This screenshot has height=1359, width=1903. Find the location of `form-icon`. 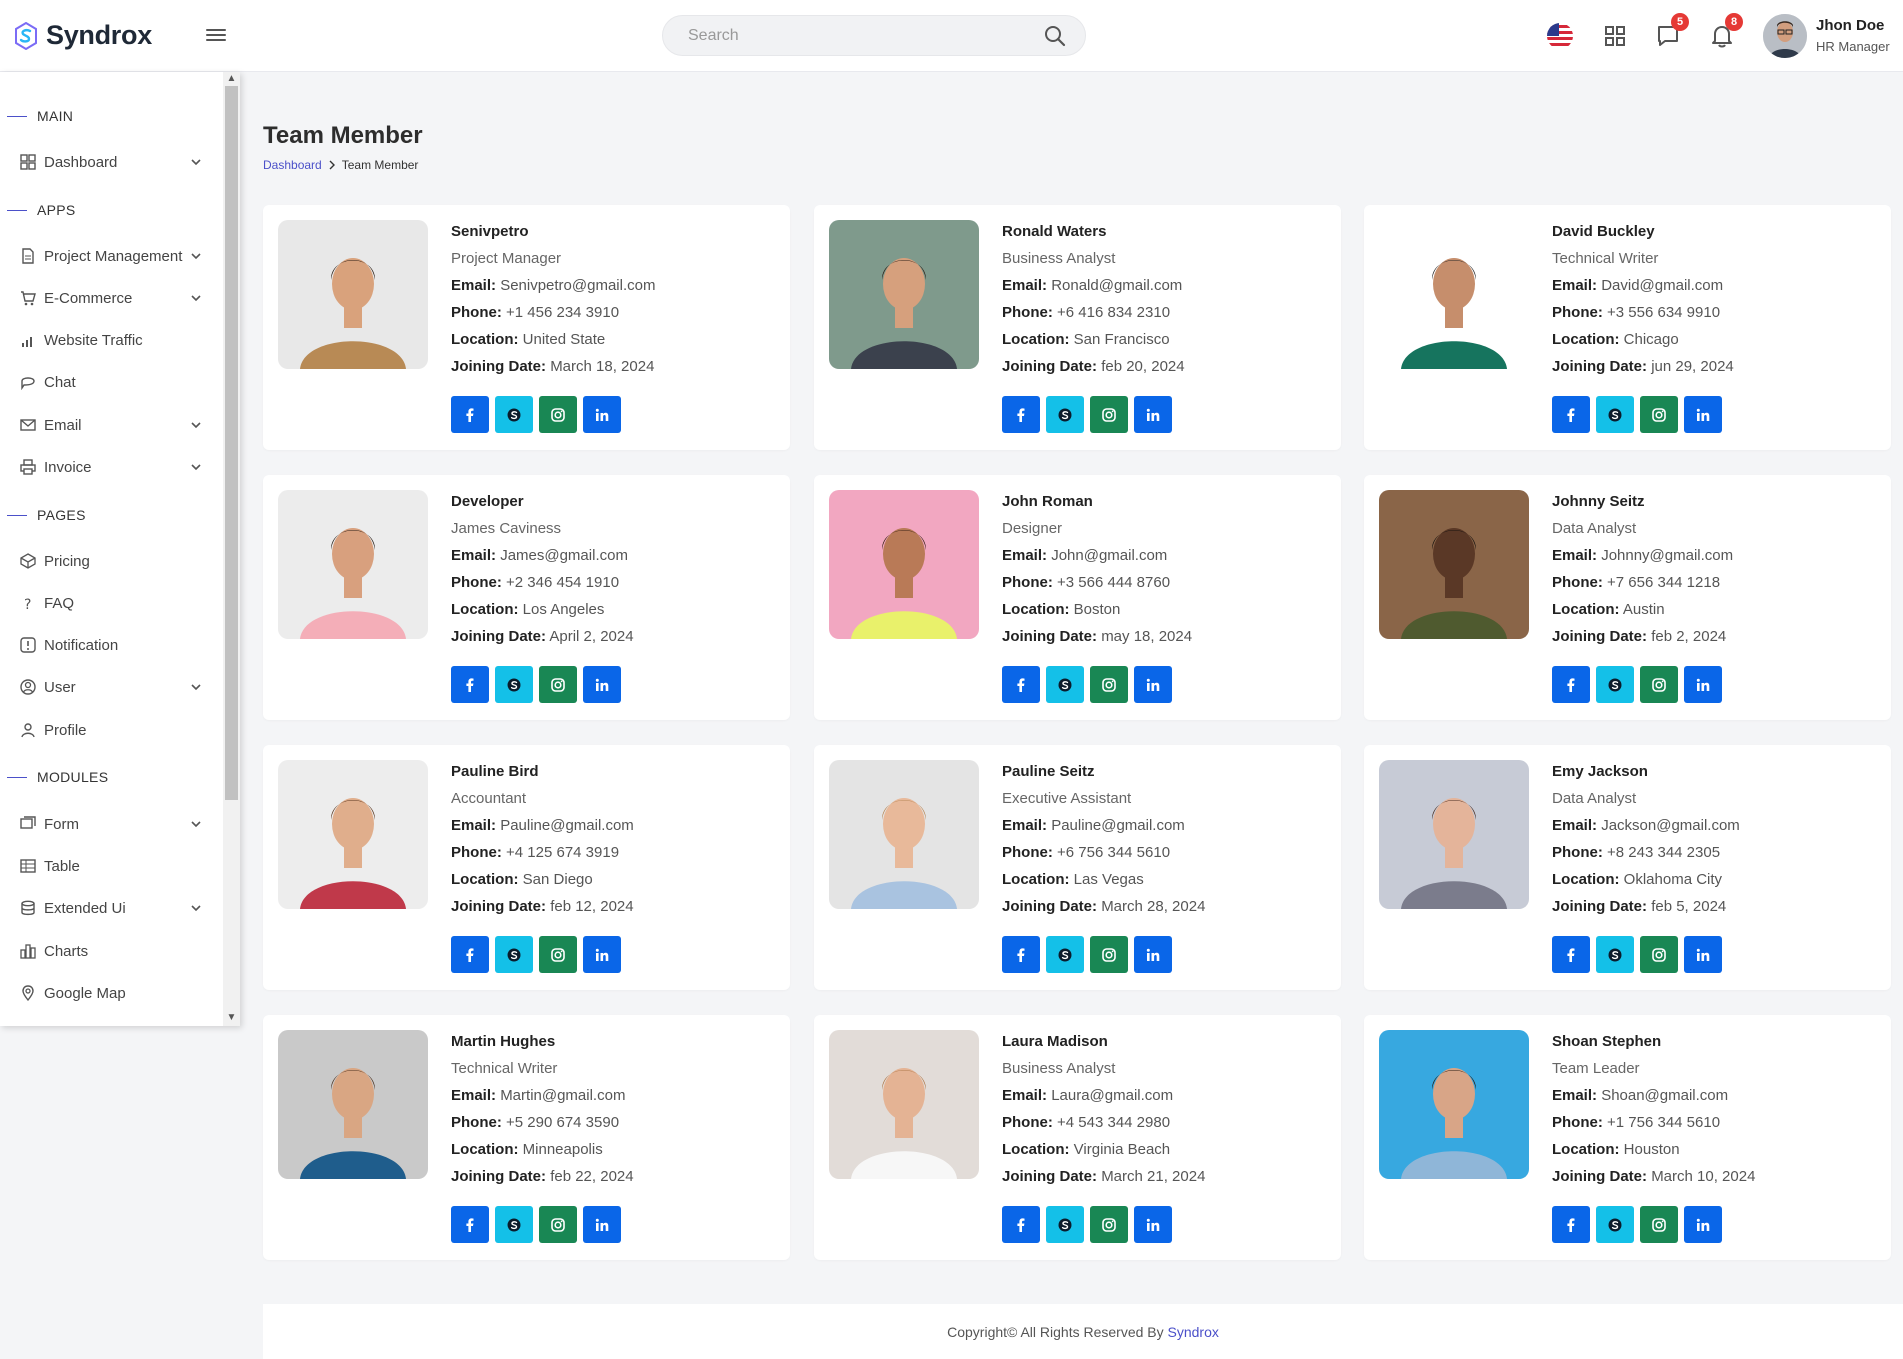

form-icon is located at coordinates (28, 822).